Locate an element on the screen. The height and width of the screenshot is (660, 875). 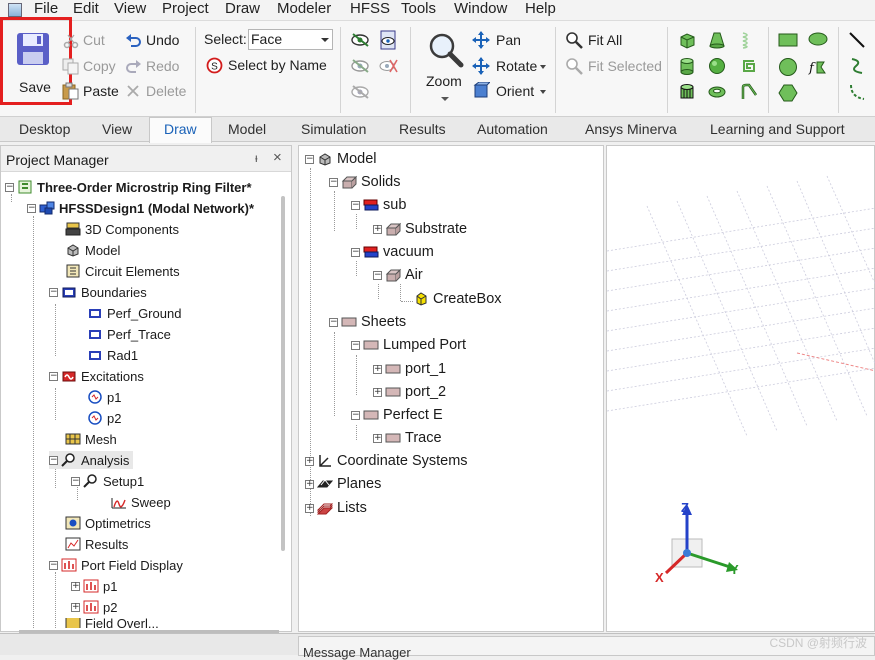
tree-rad1: Rad1 is located at coordinates (112, 355).